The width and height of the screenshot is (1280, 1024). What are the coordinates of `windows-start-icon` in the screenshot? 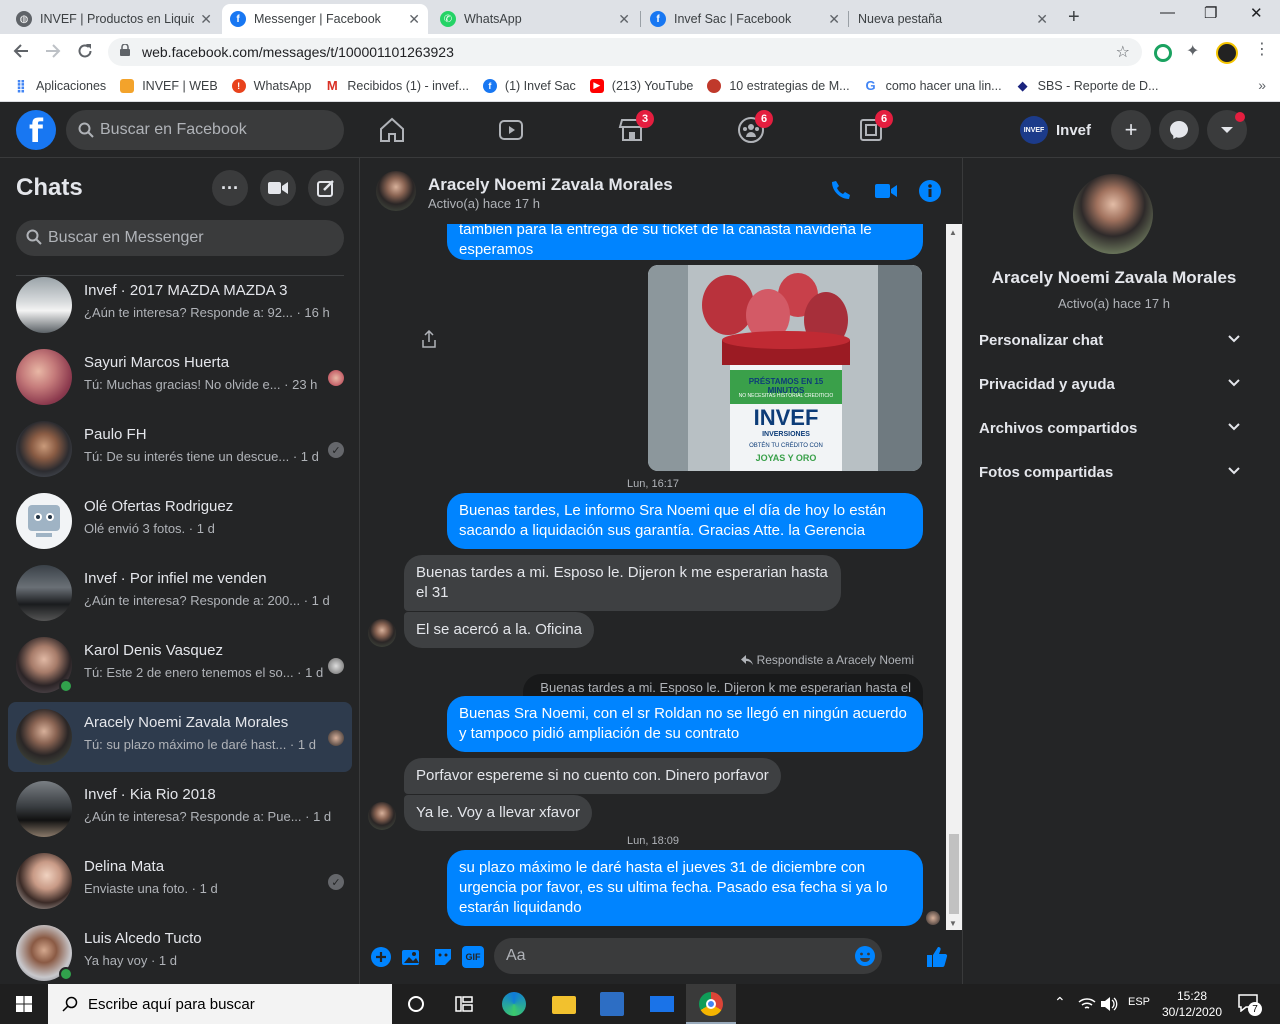 It's located at (24, 1004).